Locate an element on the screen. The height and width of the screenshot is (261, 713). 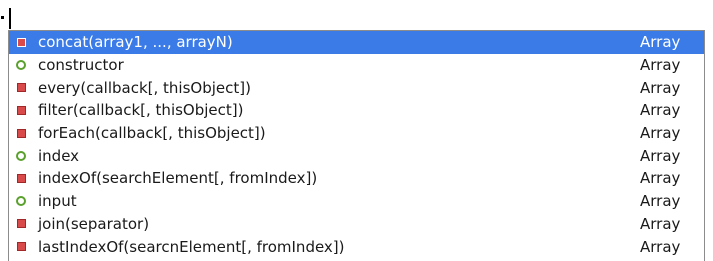
completion-signature: indexOf(searchElement[, fromIndex]) is located at coordinates (178, 178).